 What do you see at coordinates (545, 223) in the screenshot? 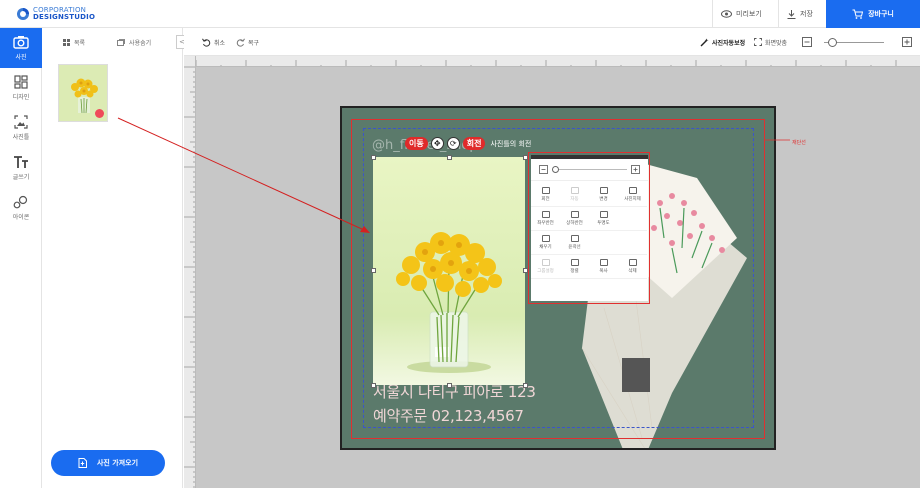
I see `menu-label: 좌우반전` at bounding box center [545, 223].